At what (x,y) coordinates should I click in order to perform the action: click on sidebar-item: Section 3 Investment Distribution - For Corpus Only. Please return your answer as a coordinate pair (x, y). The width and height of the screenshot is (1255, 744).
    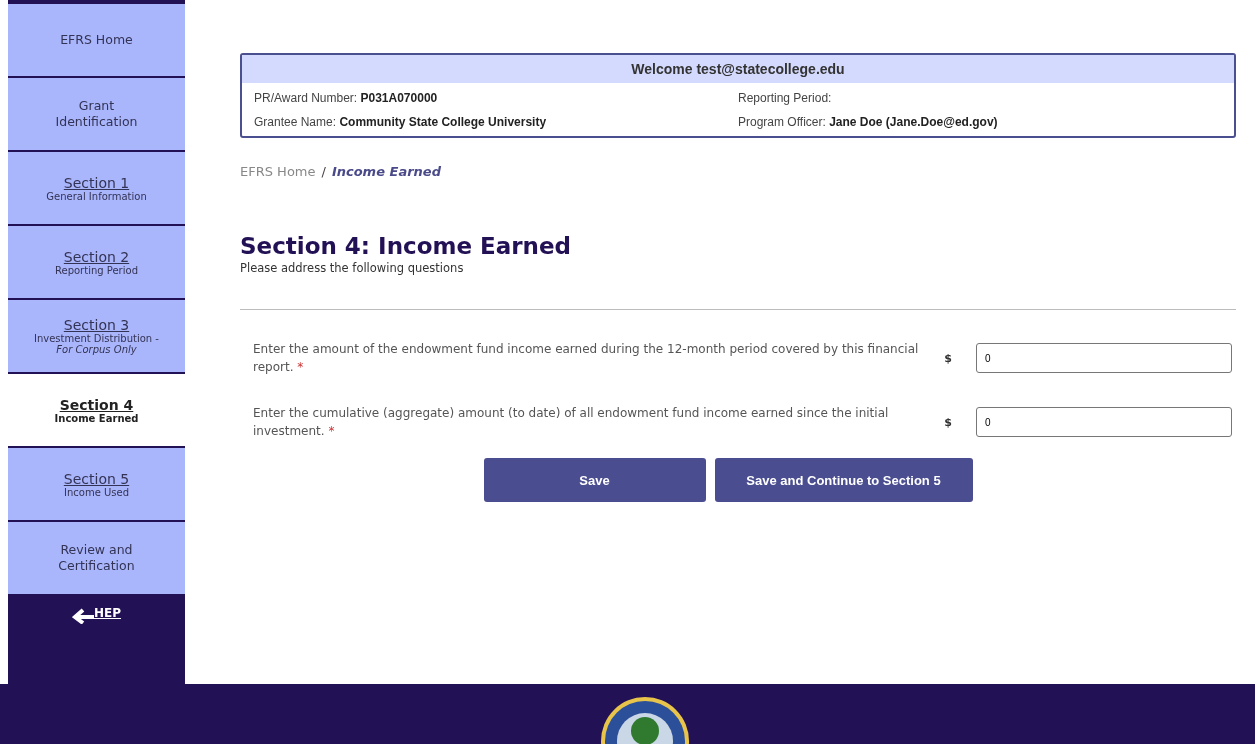
    Looking at the image, I should click on (96, 337).